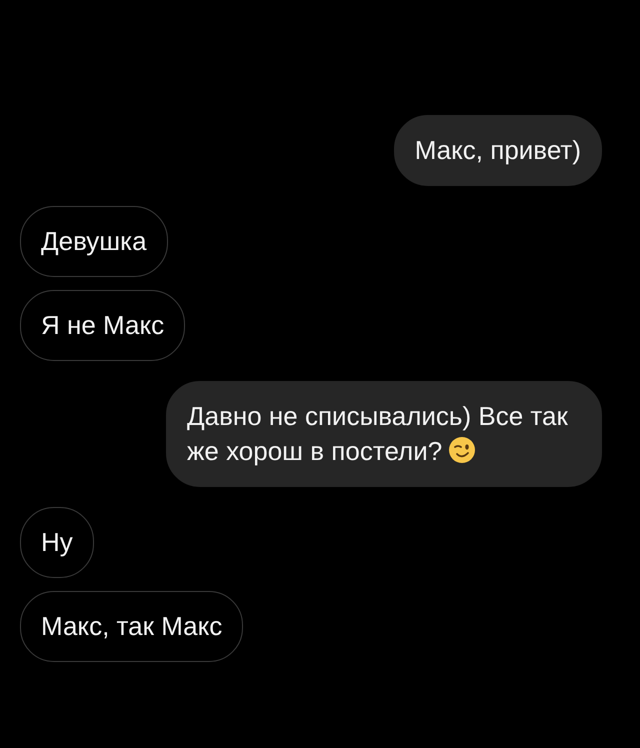 Image resolution: width=640 pixels, height=748 pixels. What do you see at coordinates (498, 150) in the screenshot?
I see `sent-message: Макс, привет)` at bounding box center [498, 150].